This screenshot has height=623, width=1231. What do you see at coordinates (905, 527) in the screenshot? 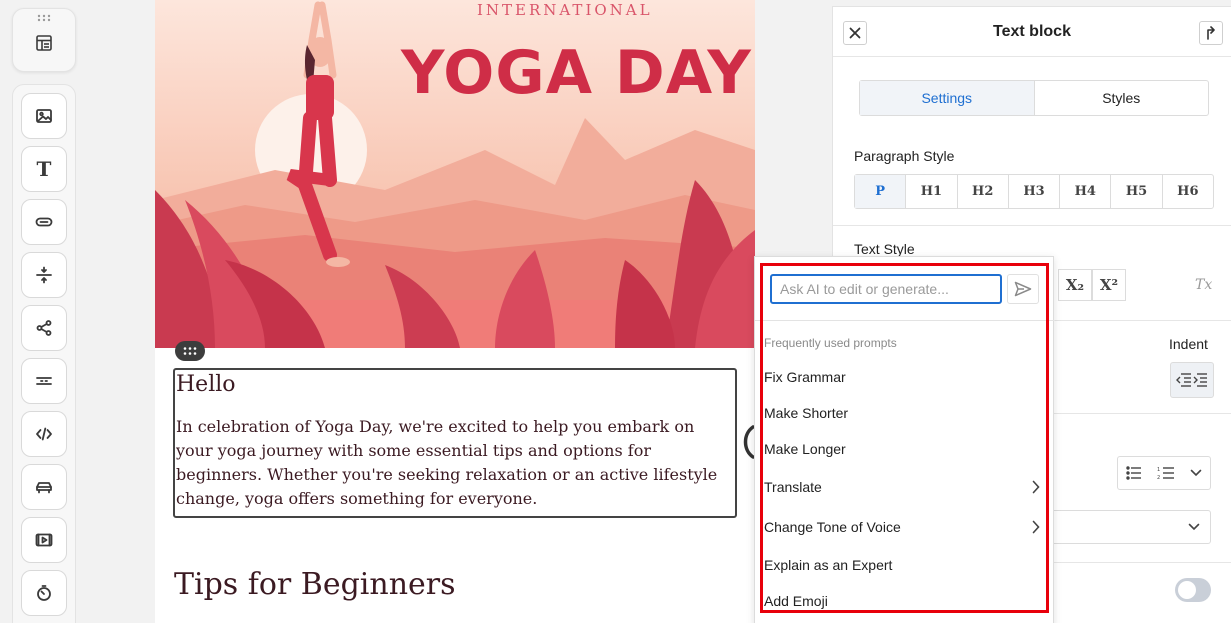
I see `prompt-change-tone: Change Tone of Voice` at bounding box center [905, 527].